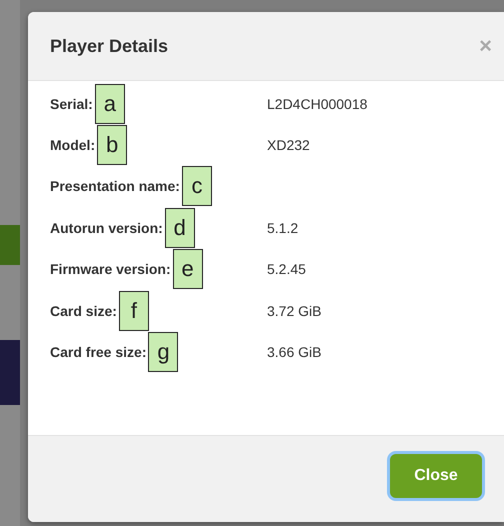  What do you see at coordinates (282, 228) in the screenshot?
I see `field-value: 5.1.2` at bounding box center [282, 228].